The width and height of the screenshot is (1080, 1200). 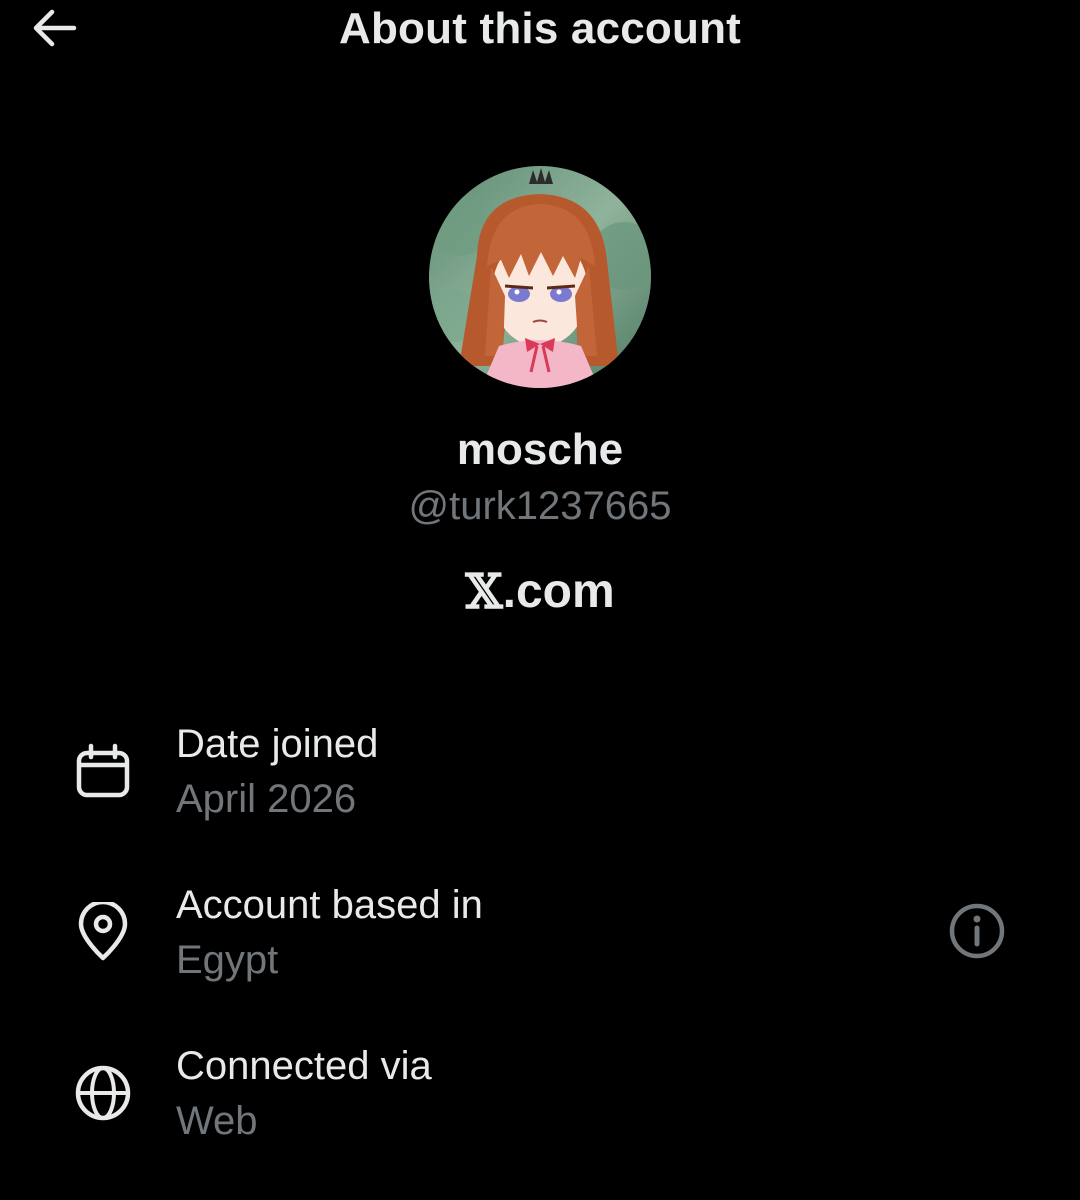 I want to click on username-handle: @turk1237665, so click(x=540, y=506).